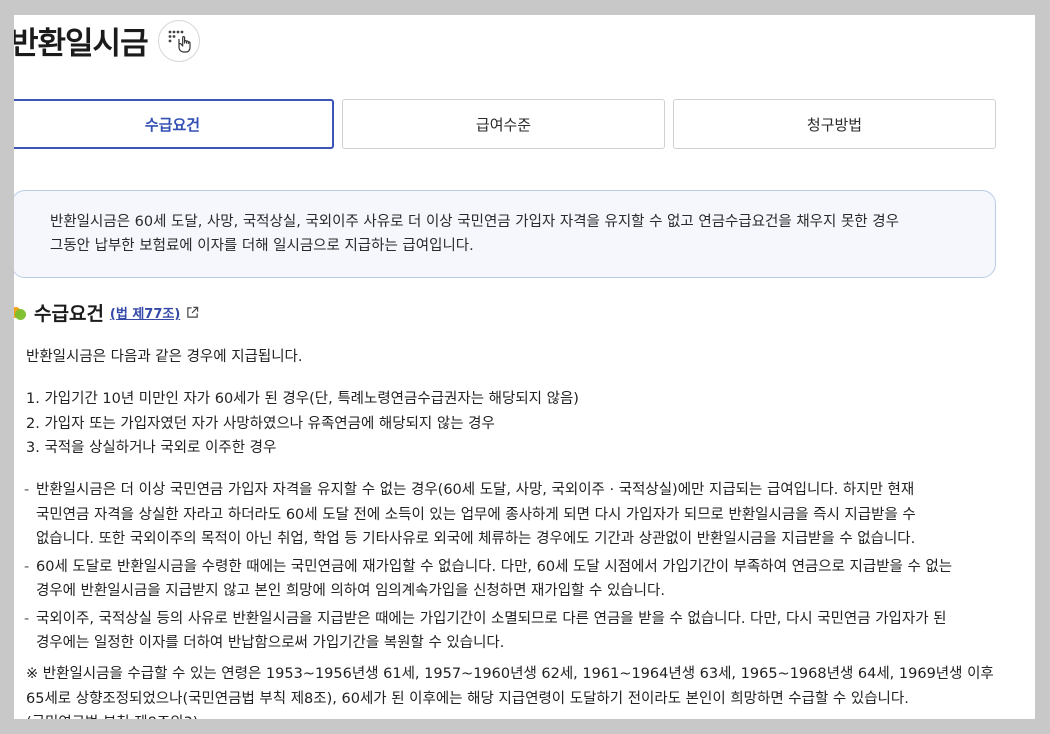  I want to click on braille-hand-icon, so click(179, 41).